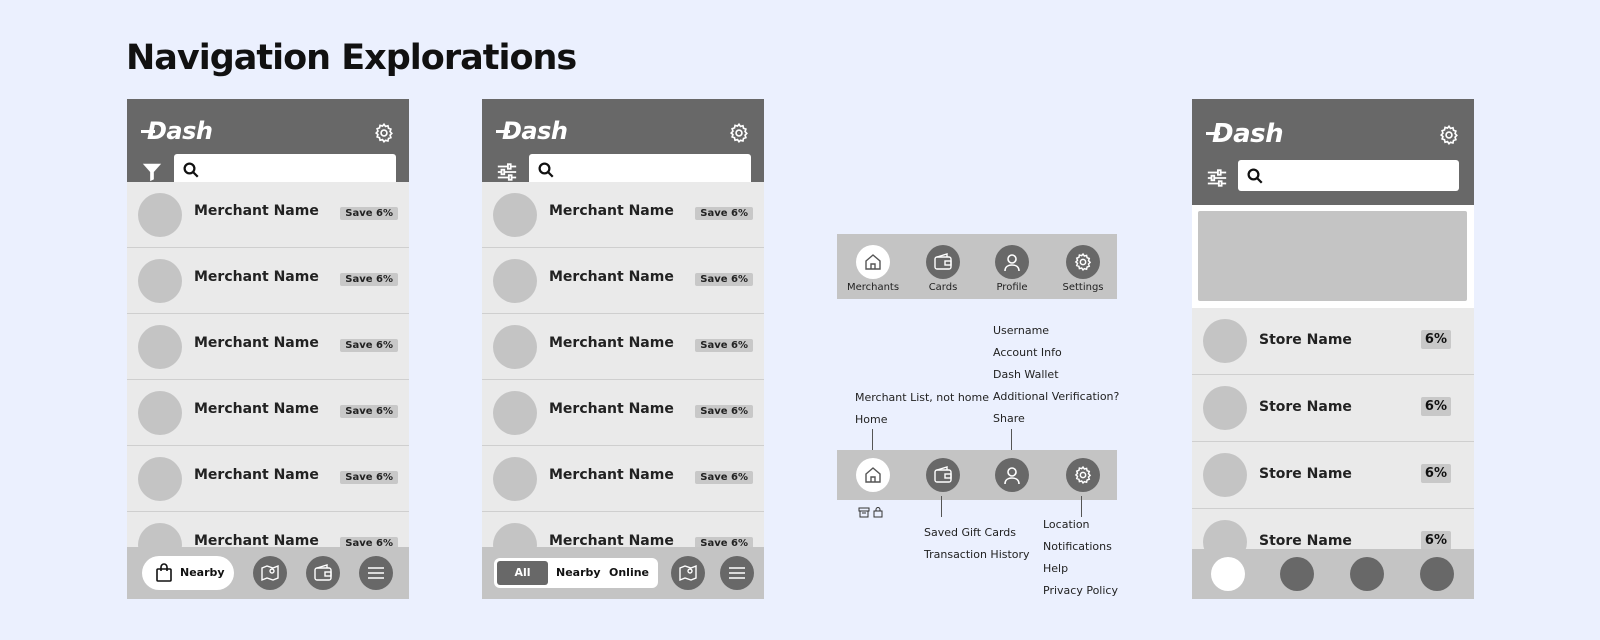 This screenshot has width=1600, height=640. What do you see at coordinates (873, 262) in the screenshot?
I see `home-icon` at bounding box center [873, 262].